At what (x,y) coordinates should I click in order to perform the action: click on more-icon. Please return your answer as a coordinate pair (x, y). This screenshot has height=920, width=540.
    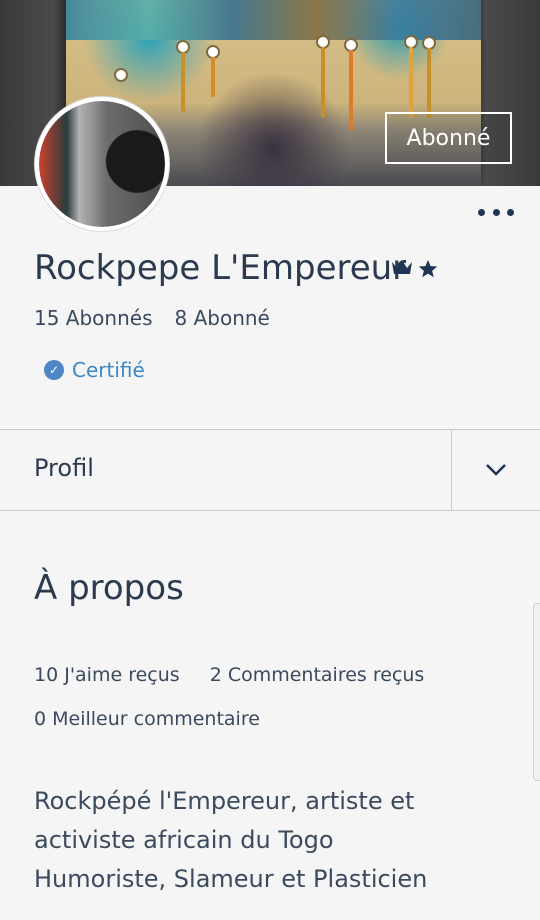
    Looking at the image, I should click on (481, 212).